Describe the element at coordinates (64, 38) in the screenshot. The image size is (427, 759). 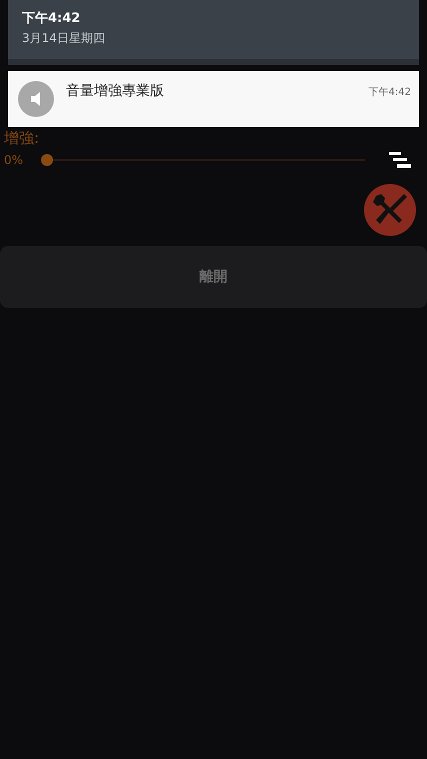
I see `shade-date: 3月14日星期四` at that location.